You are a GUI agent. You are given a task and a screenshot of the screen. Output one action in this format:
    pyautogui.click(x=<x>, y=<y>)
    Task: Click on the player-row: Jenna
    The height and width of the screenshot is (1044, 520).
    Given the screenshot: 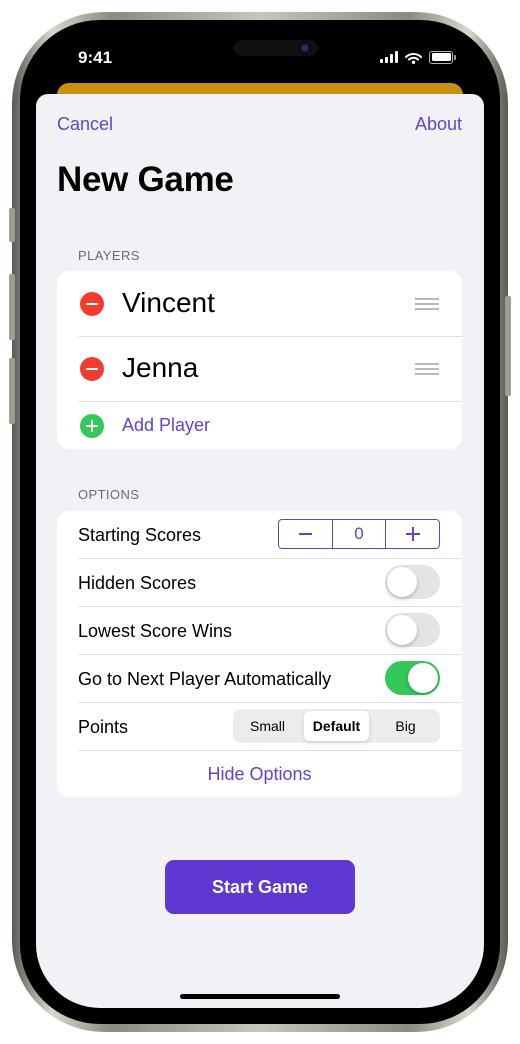 What is the action you would take?
    pyautogui.click(x=259, y=368)
    